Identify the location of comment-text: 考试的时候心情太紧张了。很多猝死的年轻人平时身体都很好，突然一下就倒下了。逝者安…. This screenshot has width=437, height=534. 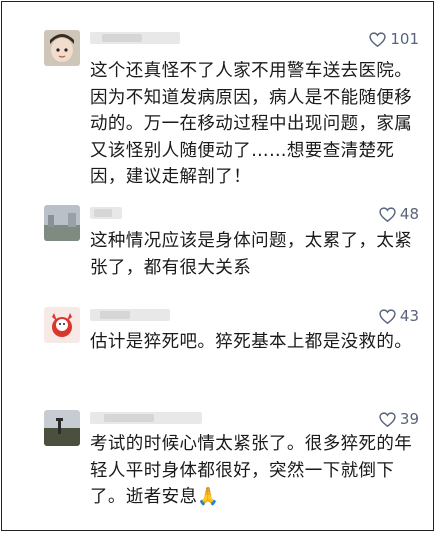
(251, 470).